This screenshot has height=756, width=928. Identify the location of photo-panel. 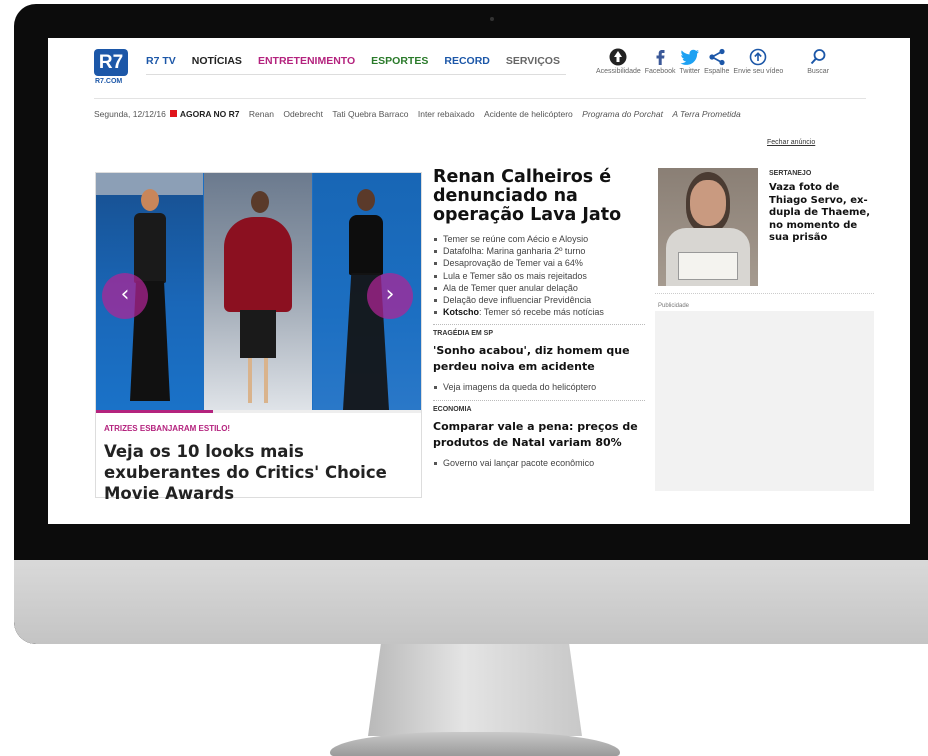
(258, 291).